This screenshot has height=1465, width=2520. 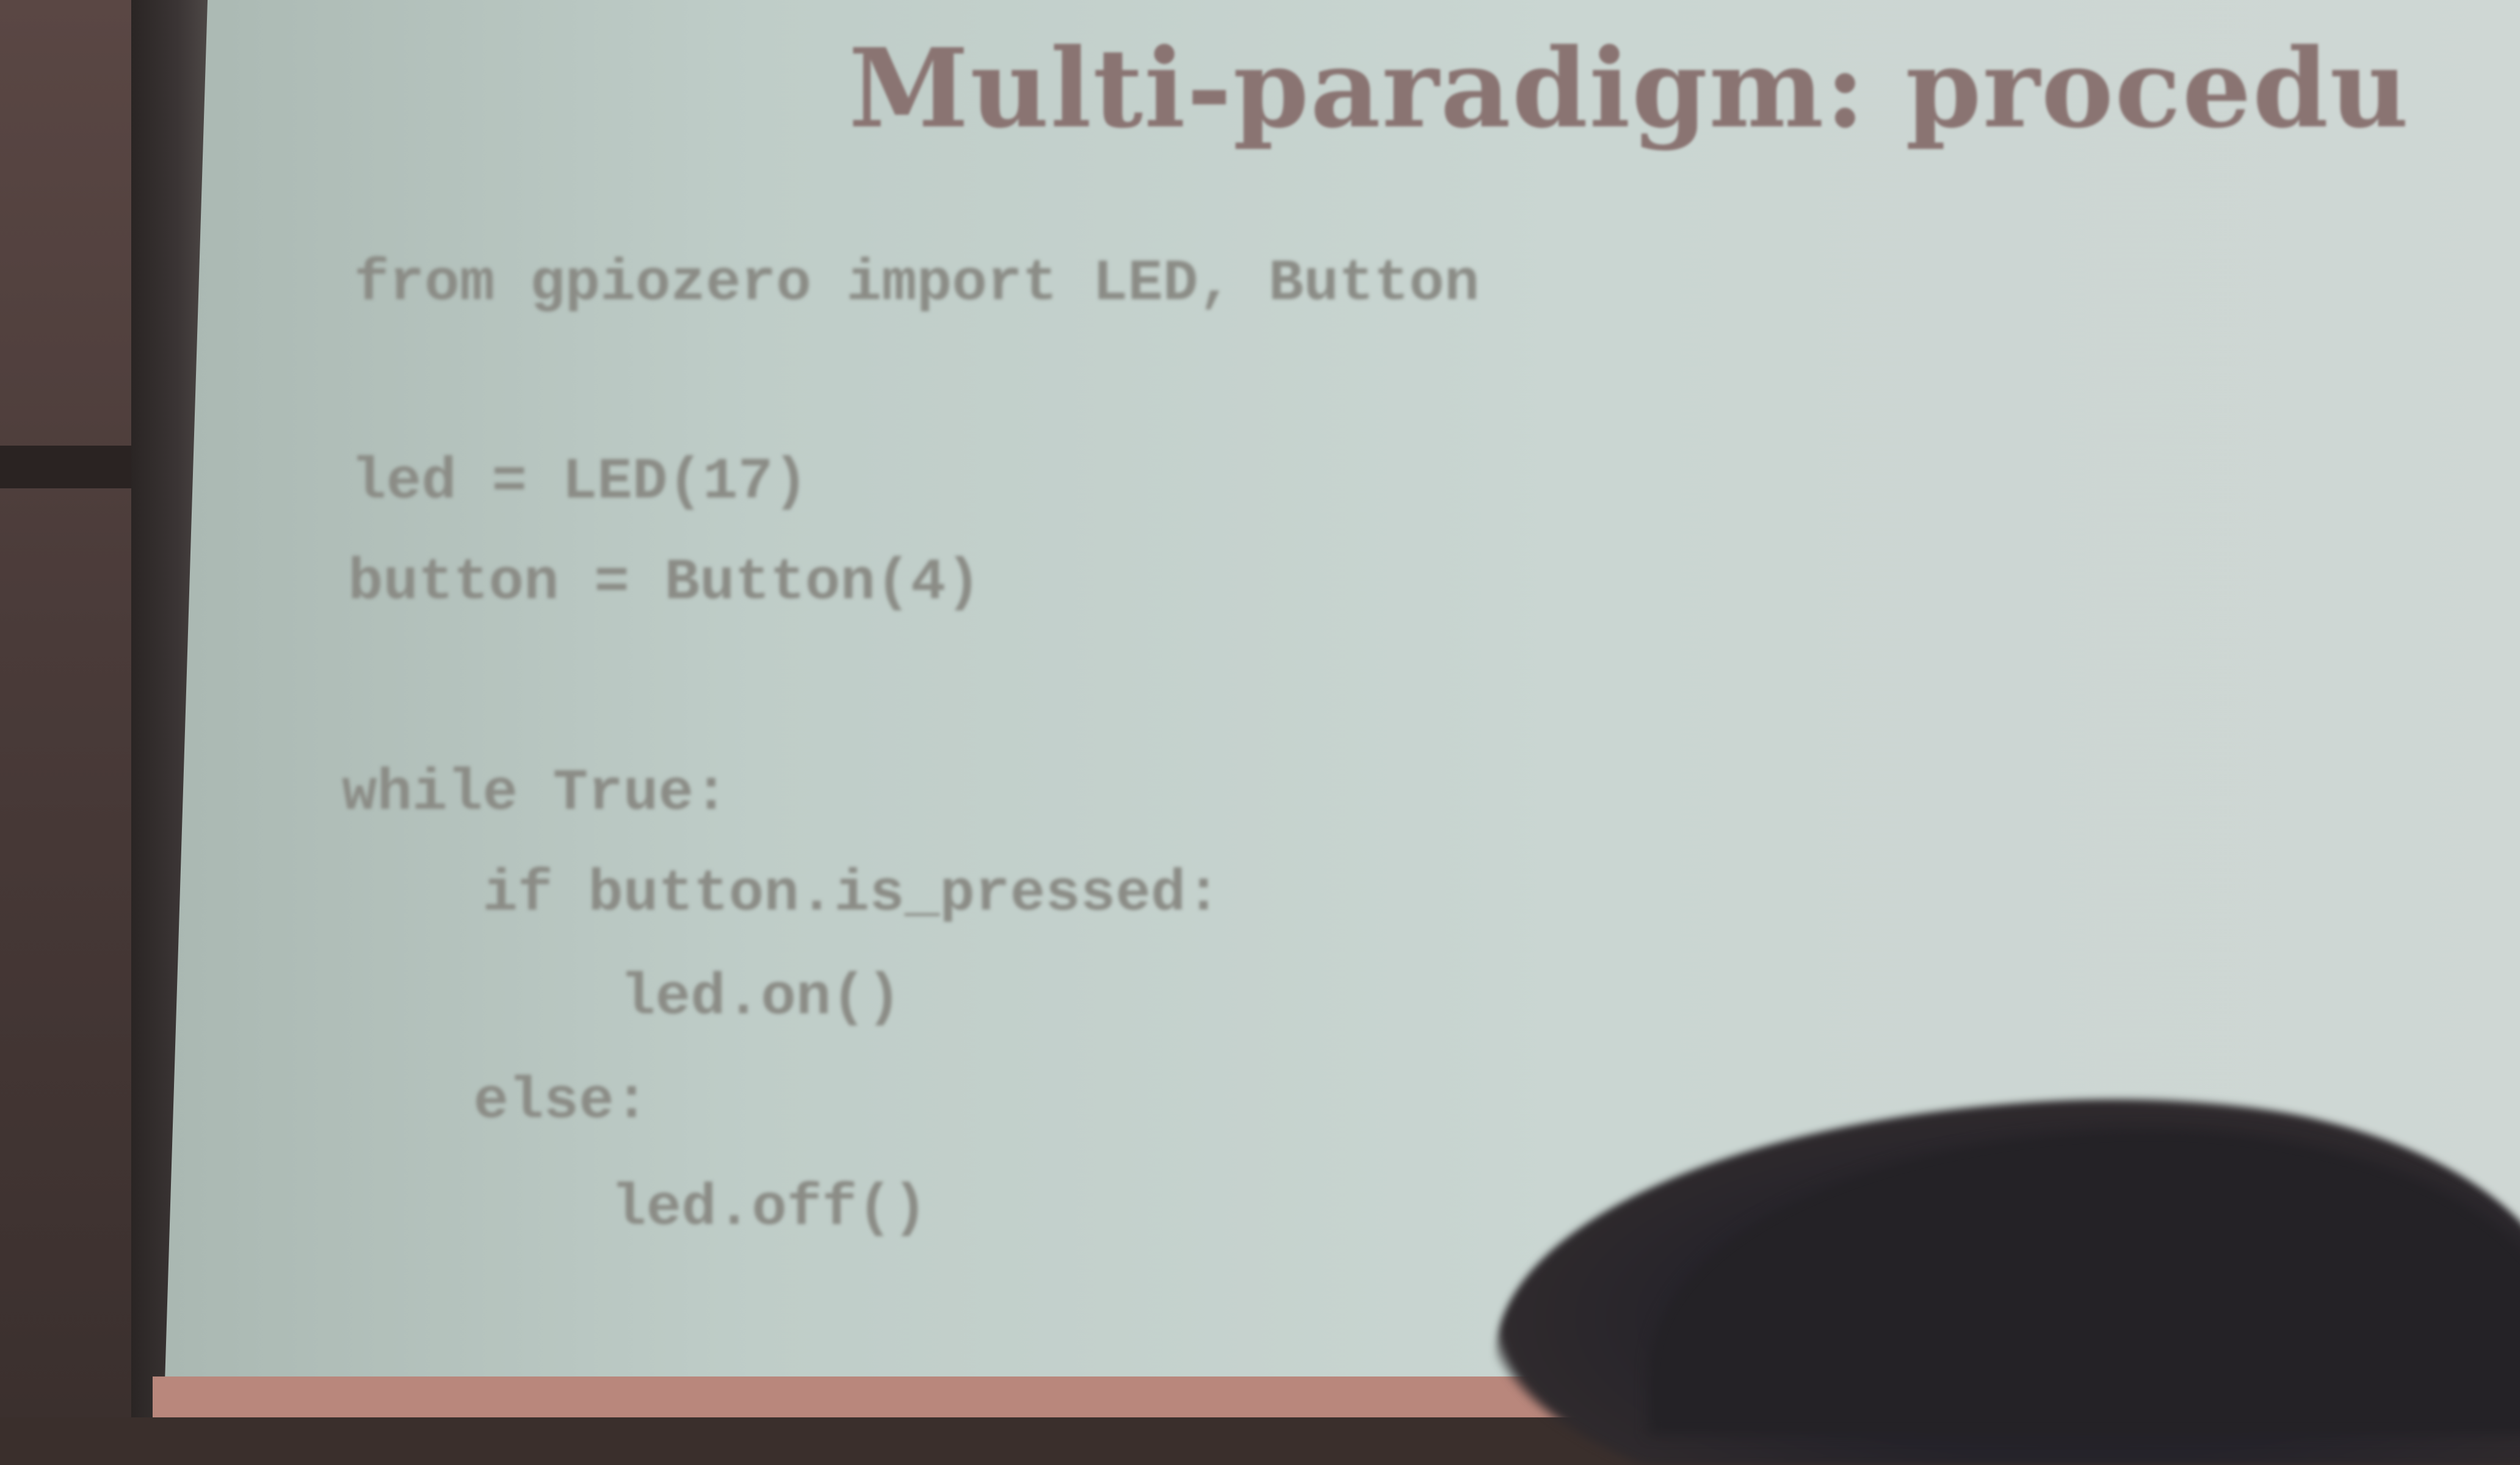 I want to click on slide-title: Multi-paradigm: procedu, so click(x=1629, y=88).